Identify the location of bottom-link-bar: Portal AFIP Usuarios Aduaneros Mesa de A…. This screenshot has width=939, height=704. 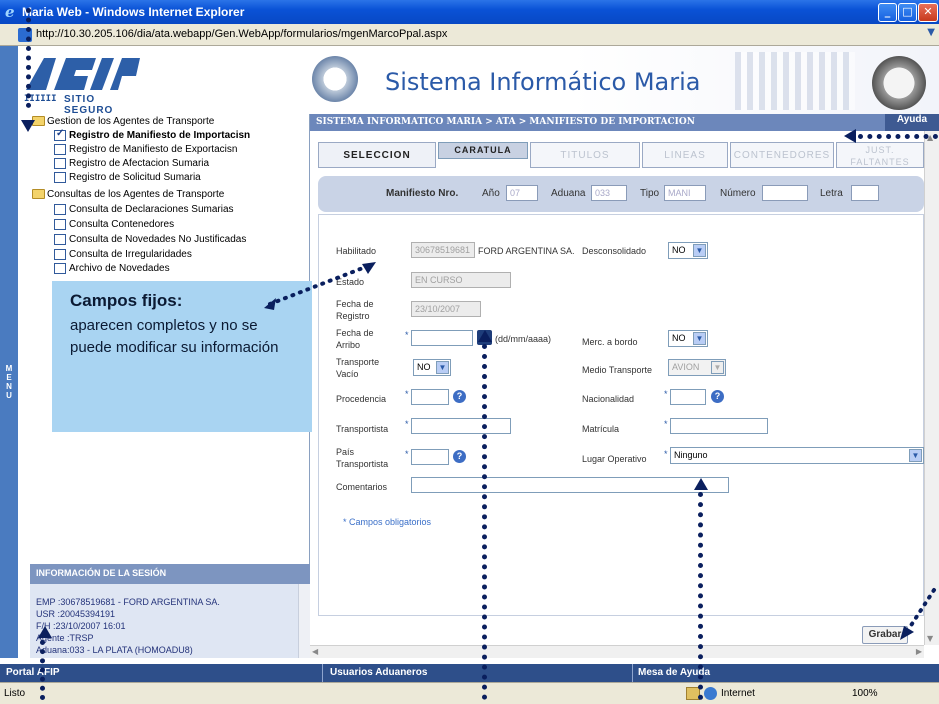
(469, 673).